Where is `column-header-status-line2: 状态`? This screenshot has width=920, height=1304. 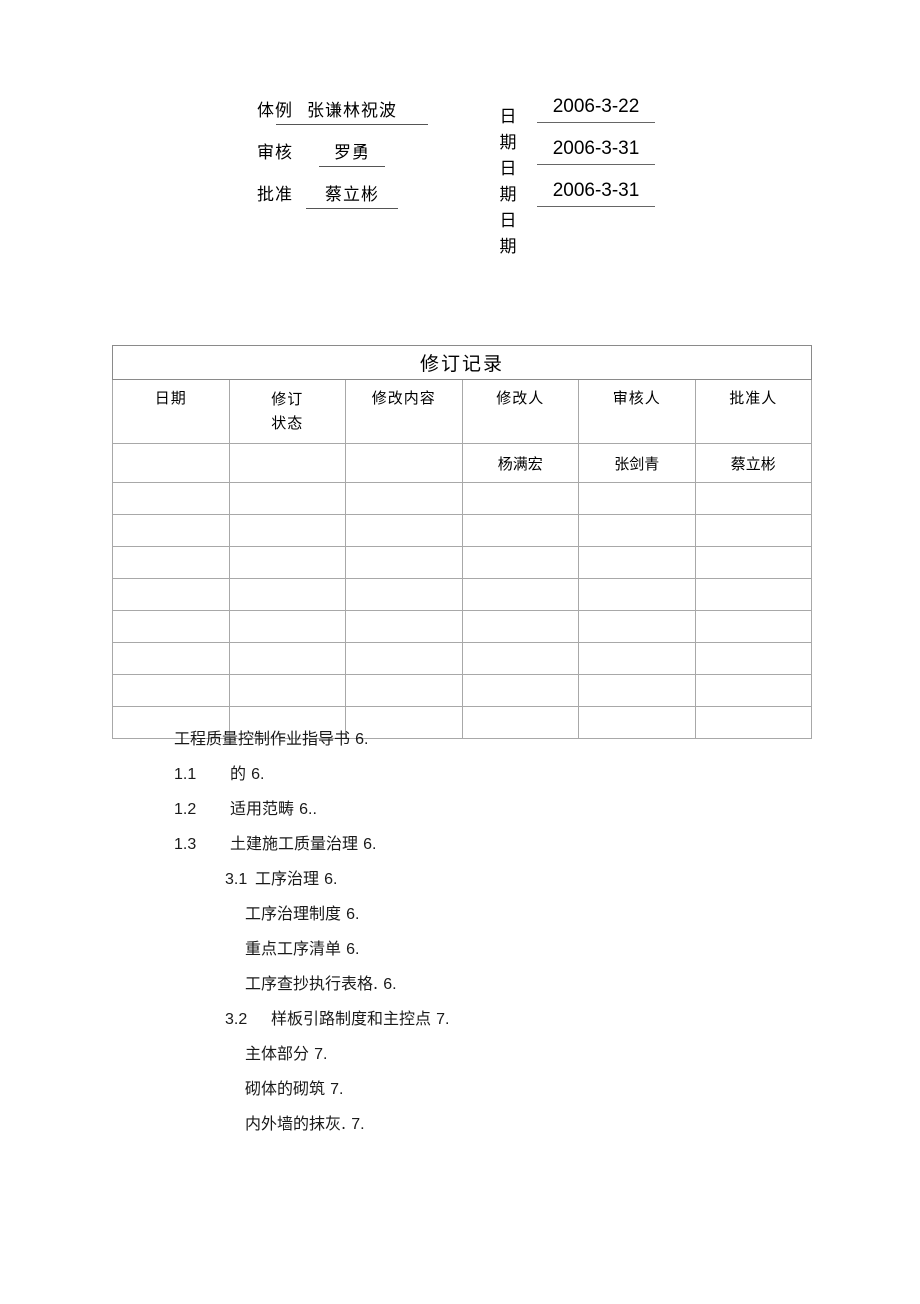
column-header-status-line2: 状态 is located at coordinates (287, 423).